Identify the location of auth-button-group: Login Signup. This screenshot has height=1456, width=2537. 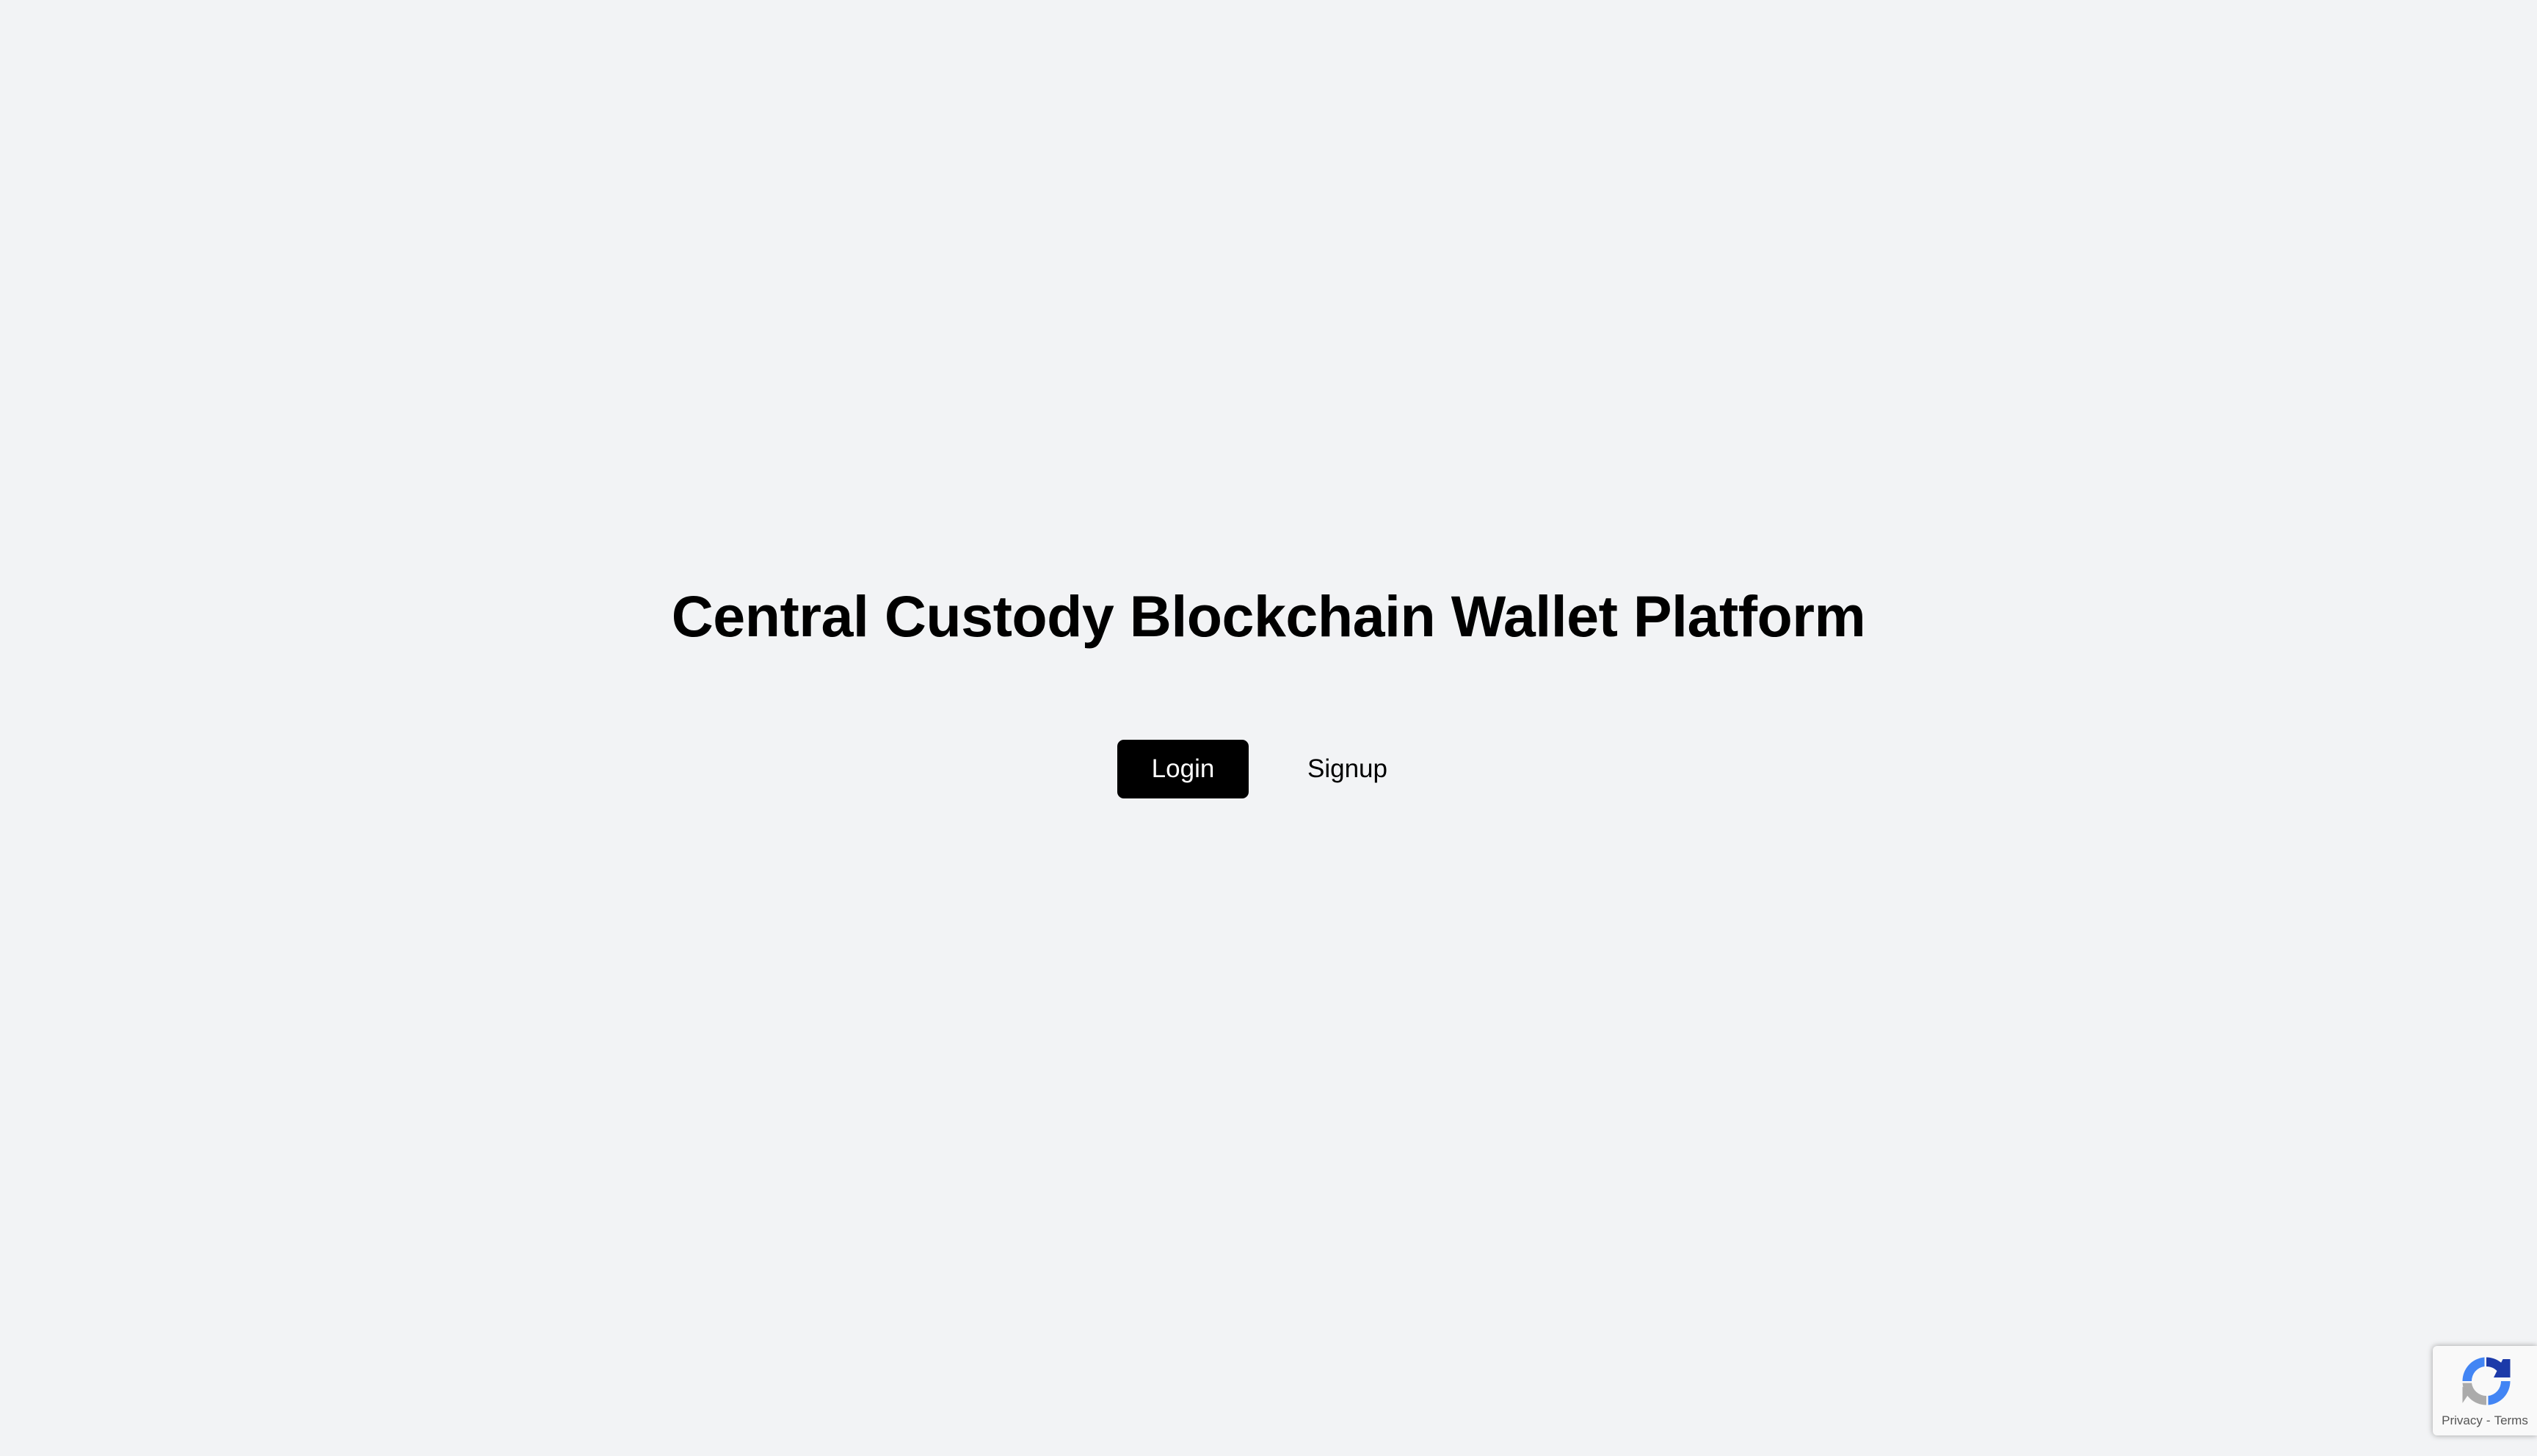
(1262, 769).